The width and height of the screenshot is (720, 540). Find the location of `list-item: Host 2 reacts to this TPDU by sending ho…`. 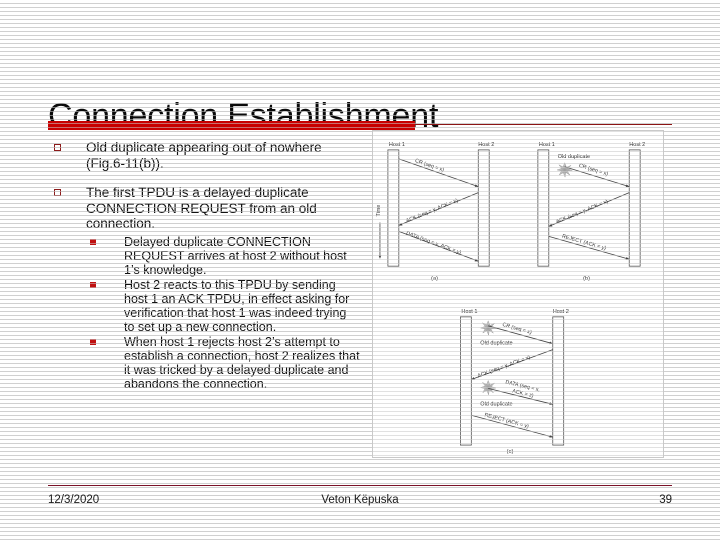

list-item: Host 2 reacts to this TPDU by sending ho… is located at coordinates (223, 306).